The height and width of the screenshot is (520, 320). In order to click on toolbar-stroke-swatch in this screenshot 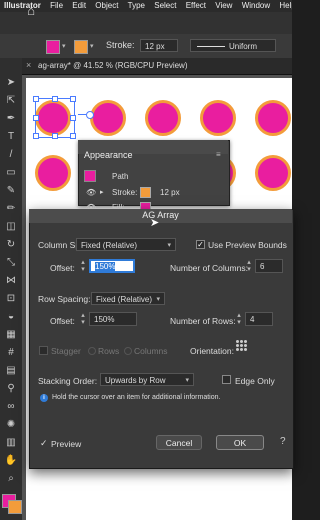, I will do `click(15, 507)`.